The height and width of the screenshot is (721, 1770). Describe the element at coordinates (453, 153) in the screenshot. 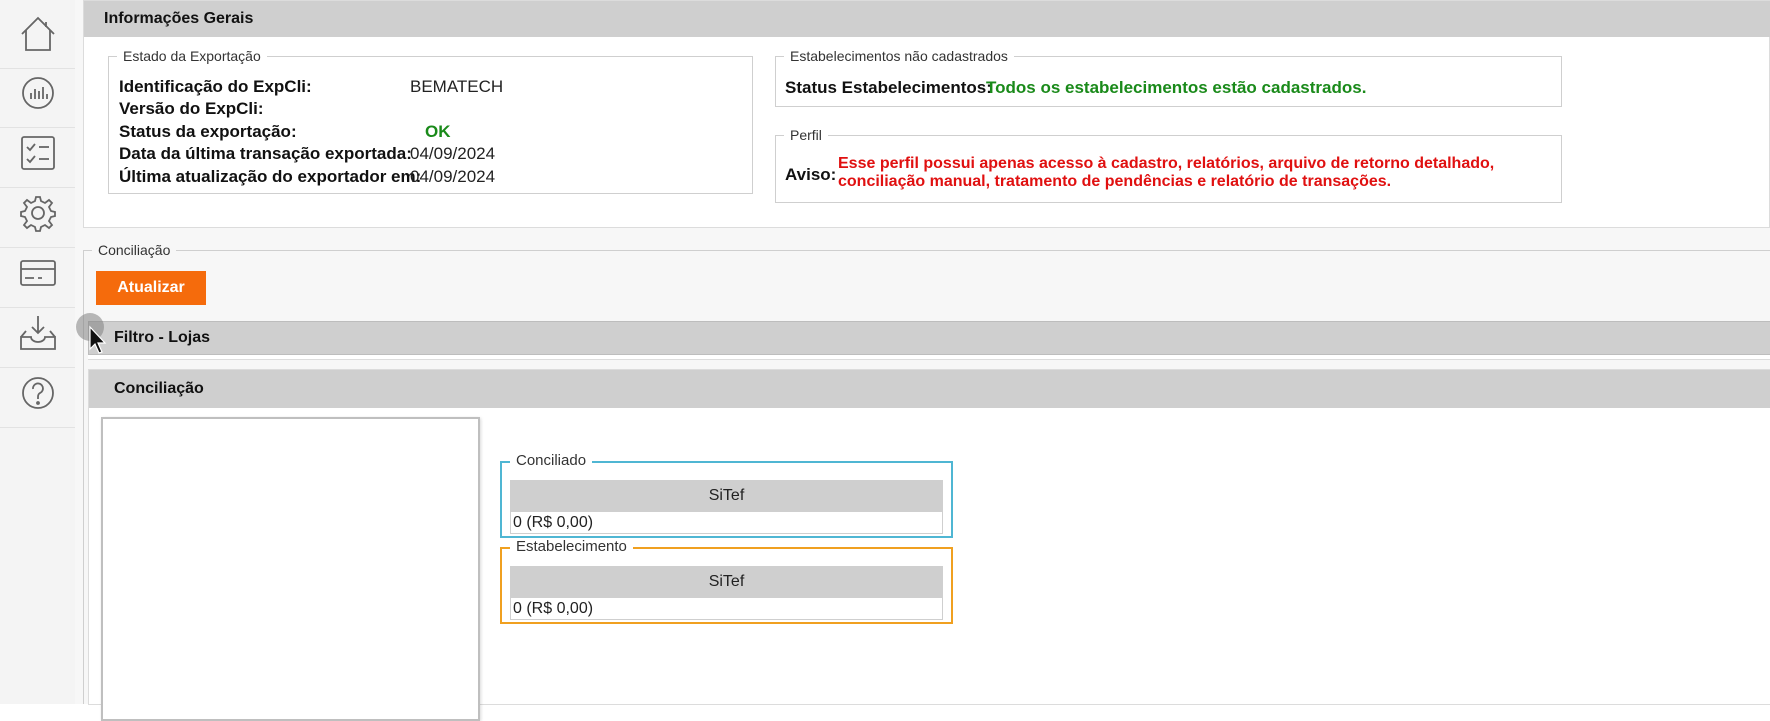

I see `last-transaction-value: 04/09/2024` at that location.